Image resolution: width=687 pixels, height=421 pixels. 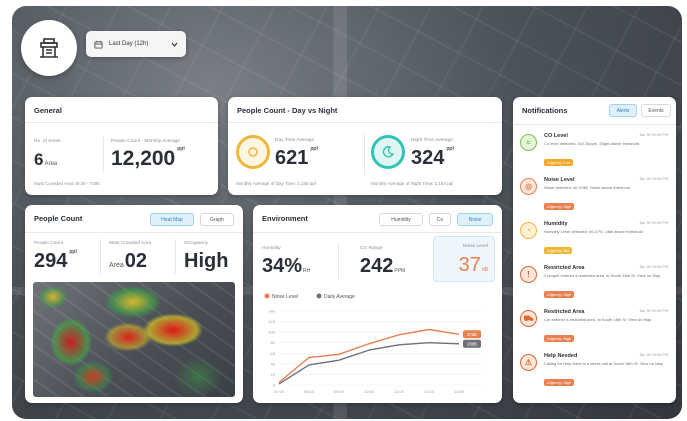 I want to click on building-logo, so click(x=49, y=48).